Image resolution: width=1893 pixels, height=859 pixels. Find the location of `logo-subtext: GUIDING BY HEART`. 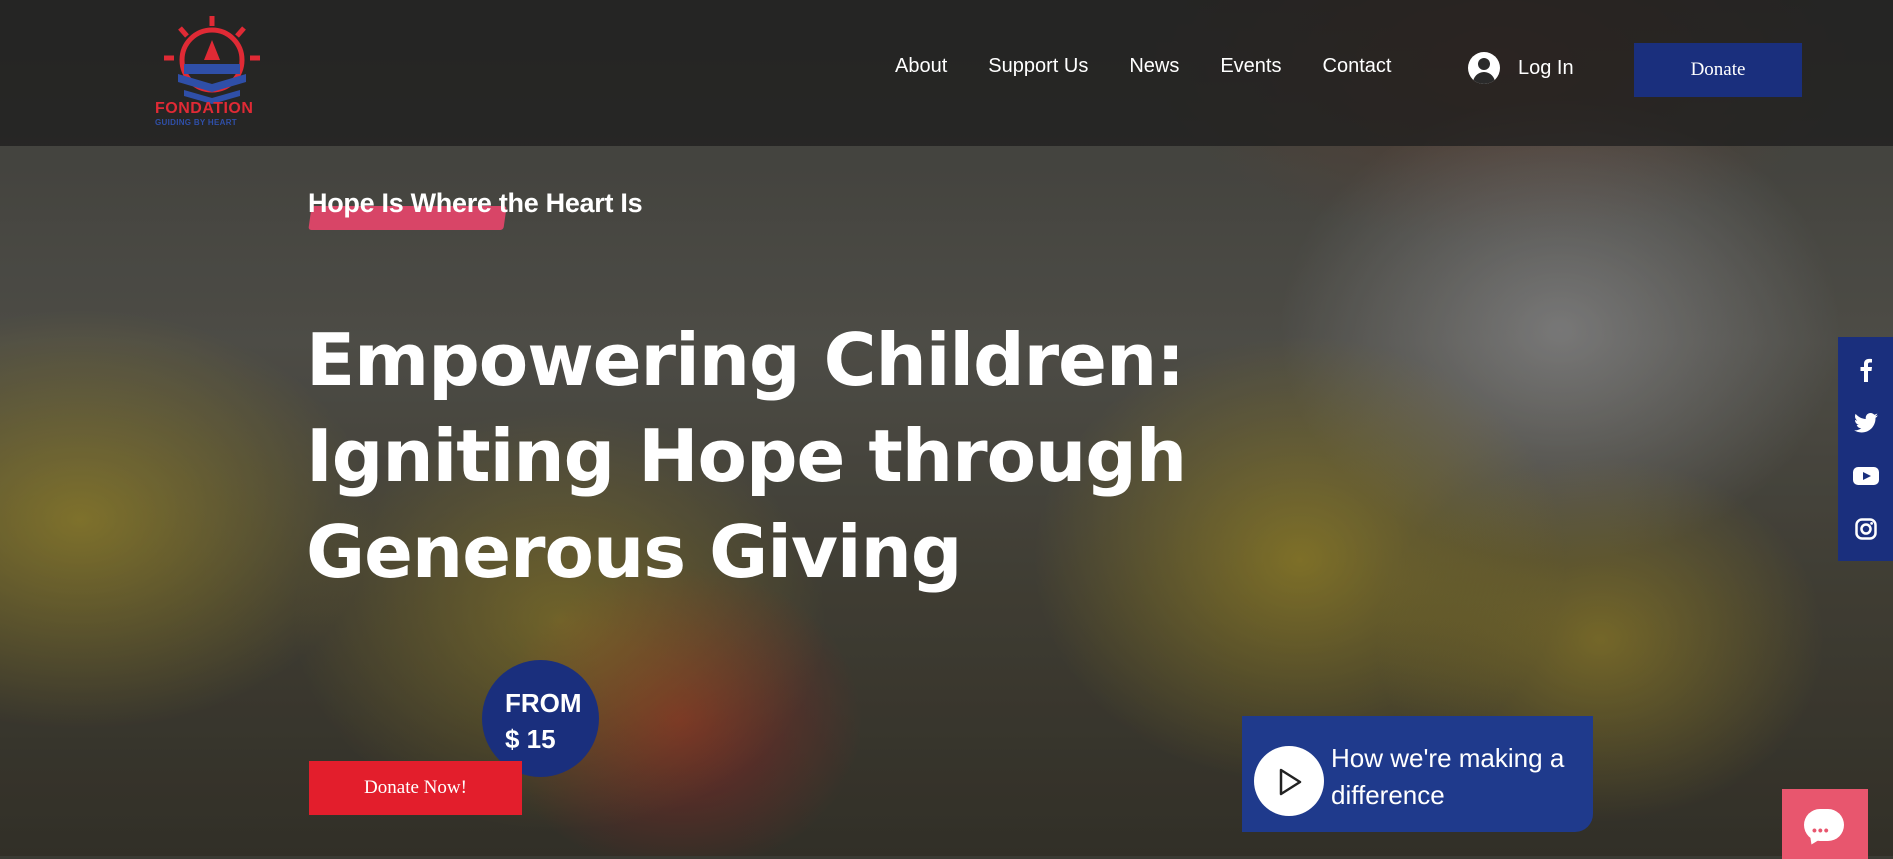

logo-subtext: GUIDING BY HEART is located at coordinates (196, 122).